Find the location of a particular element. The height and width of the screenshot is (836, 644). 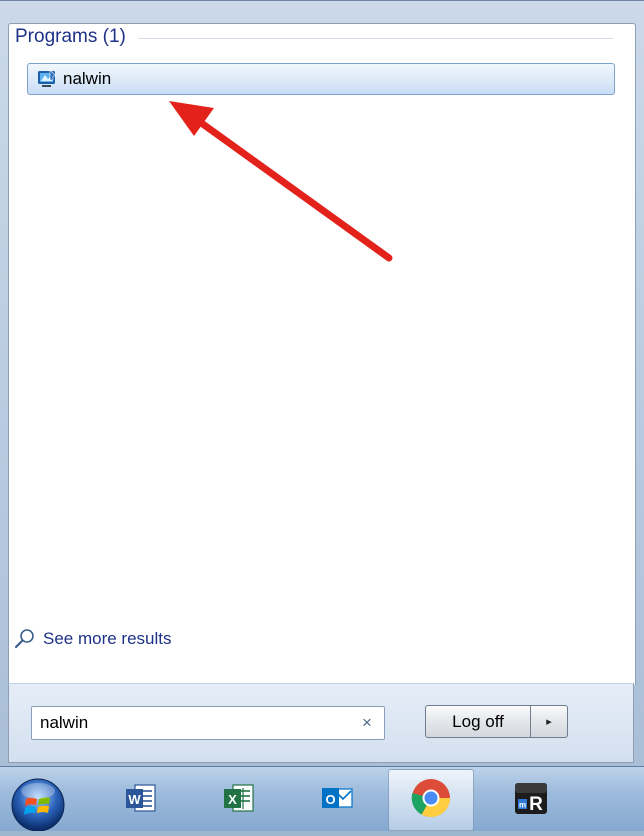

svg-text: m is located at coordinates (522, 804).